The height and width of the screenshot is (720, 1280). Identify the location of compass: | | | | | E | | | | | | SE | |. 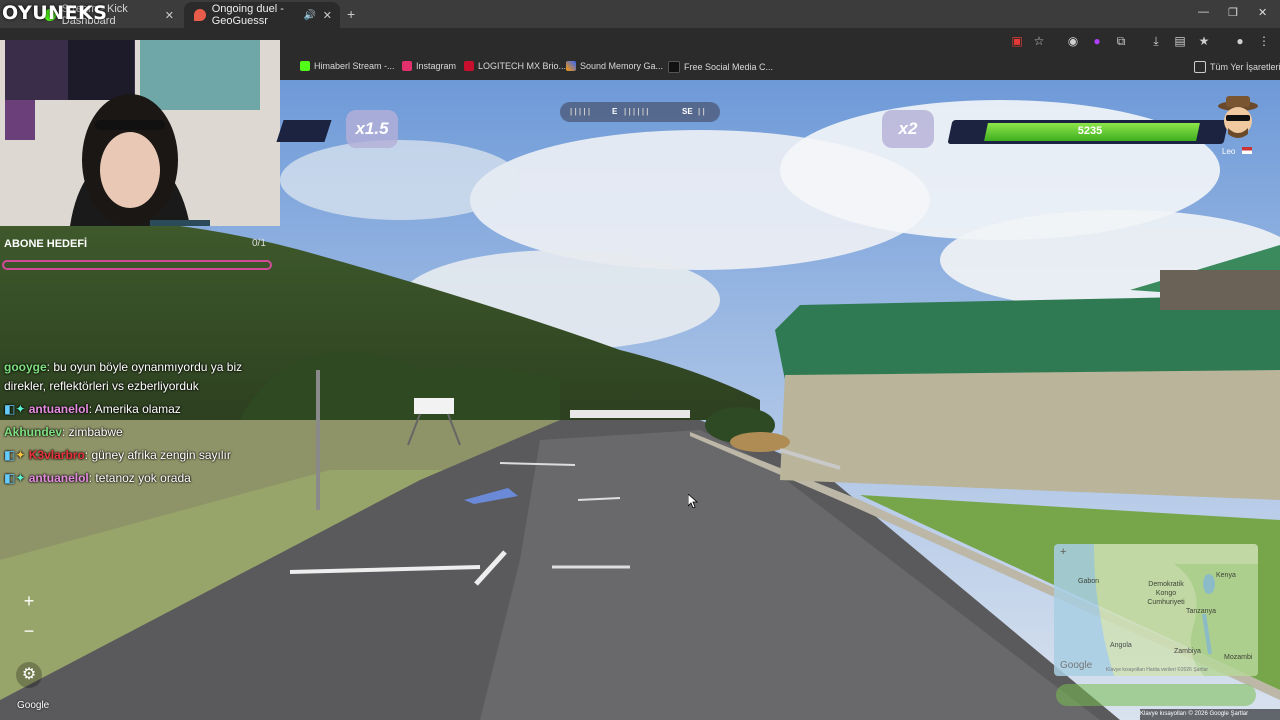
(640, 112).